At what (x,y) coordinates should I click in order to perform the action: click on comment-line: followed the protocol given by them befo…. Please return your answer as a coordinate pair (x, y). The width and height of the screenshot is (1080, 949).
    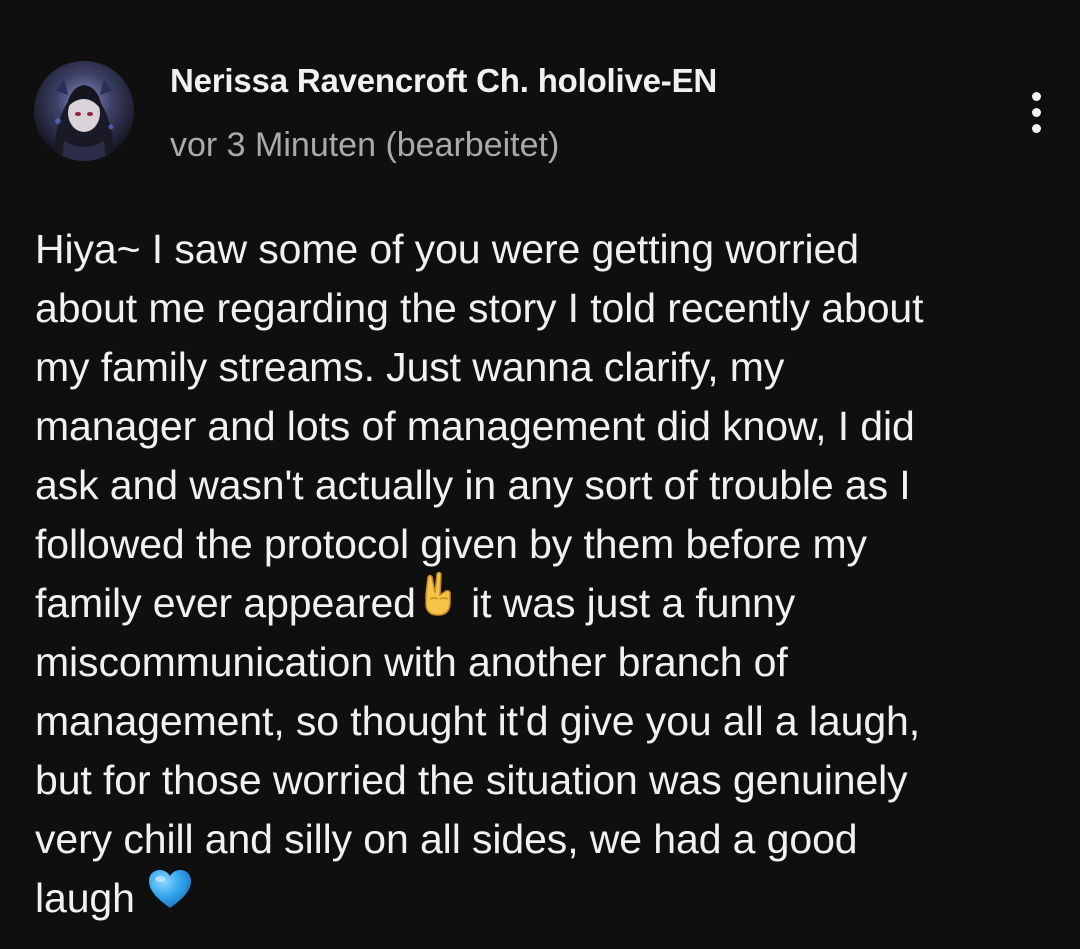
    Looking at the image, I should click on (451, 544).